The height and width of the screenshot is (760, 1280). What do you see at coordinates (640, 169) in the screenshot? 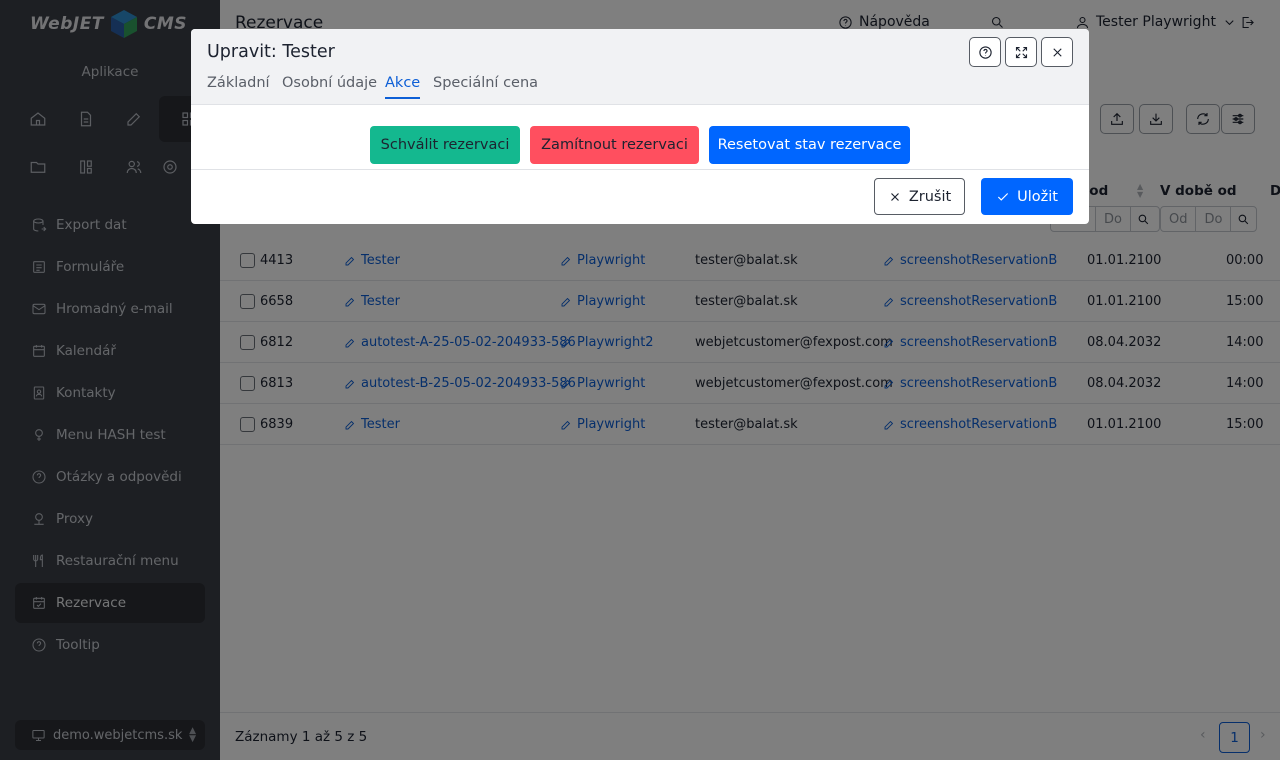
I see `modal-divider` at bounding box center [640, 169].